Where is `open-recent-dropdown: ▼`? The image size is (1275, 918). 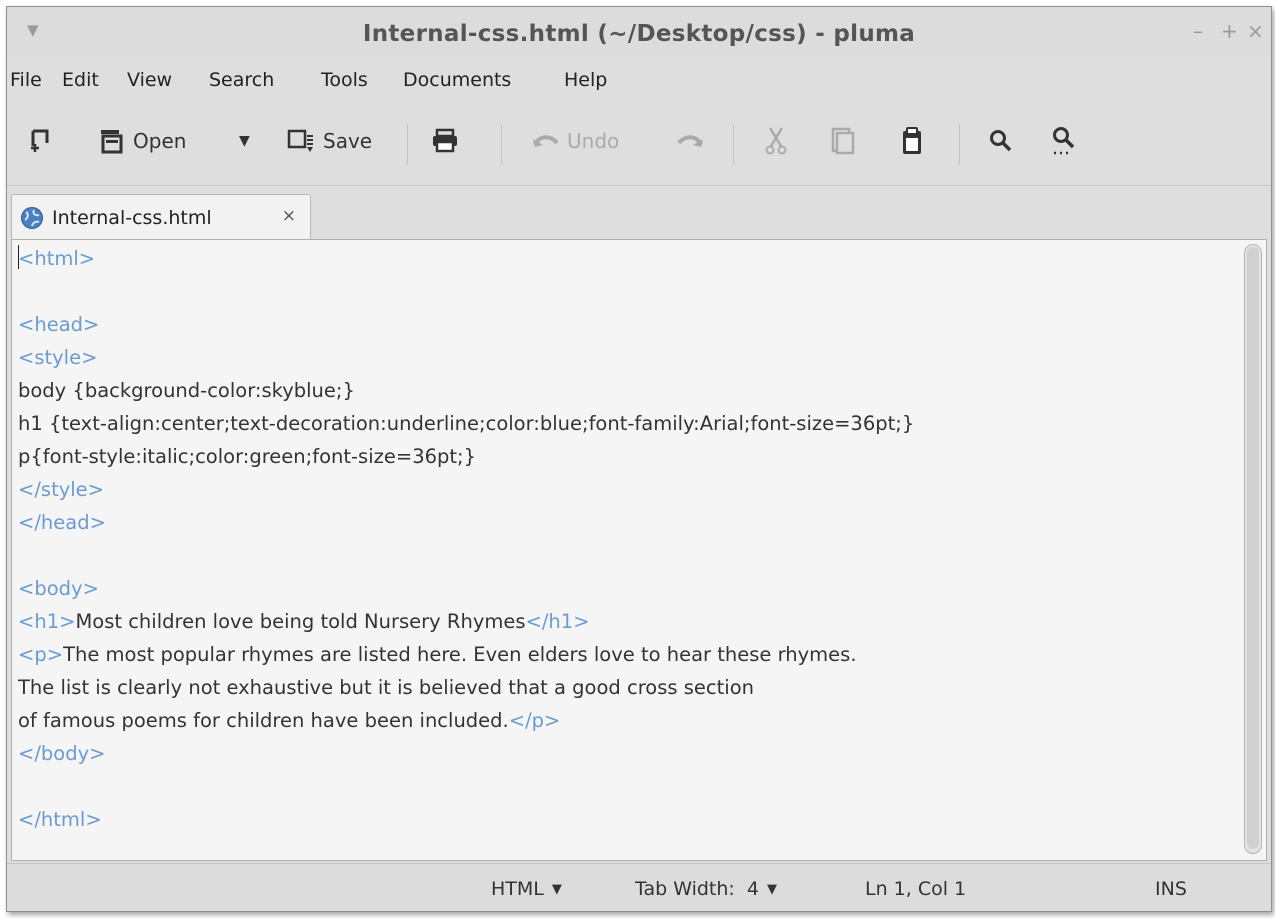 open-recent-dropdown: ▼ is located at coordinates (244, 141).